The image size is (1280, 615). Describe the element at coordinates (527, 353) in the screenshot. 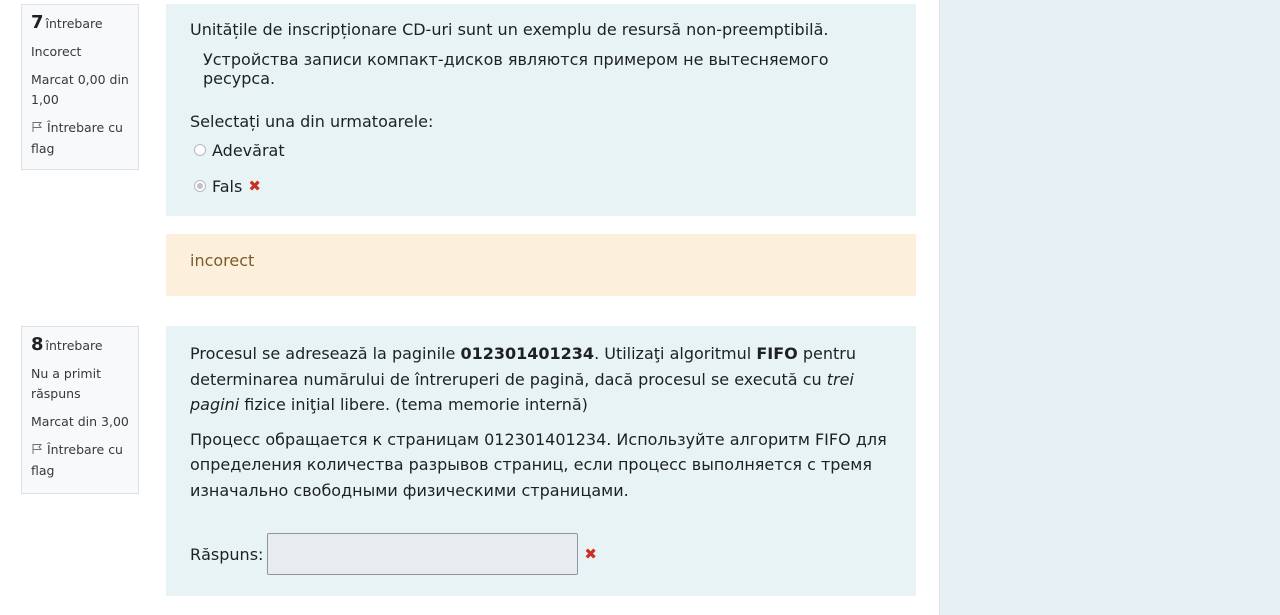

I see `page-sequence: 012301401234` at that location.